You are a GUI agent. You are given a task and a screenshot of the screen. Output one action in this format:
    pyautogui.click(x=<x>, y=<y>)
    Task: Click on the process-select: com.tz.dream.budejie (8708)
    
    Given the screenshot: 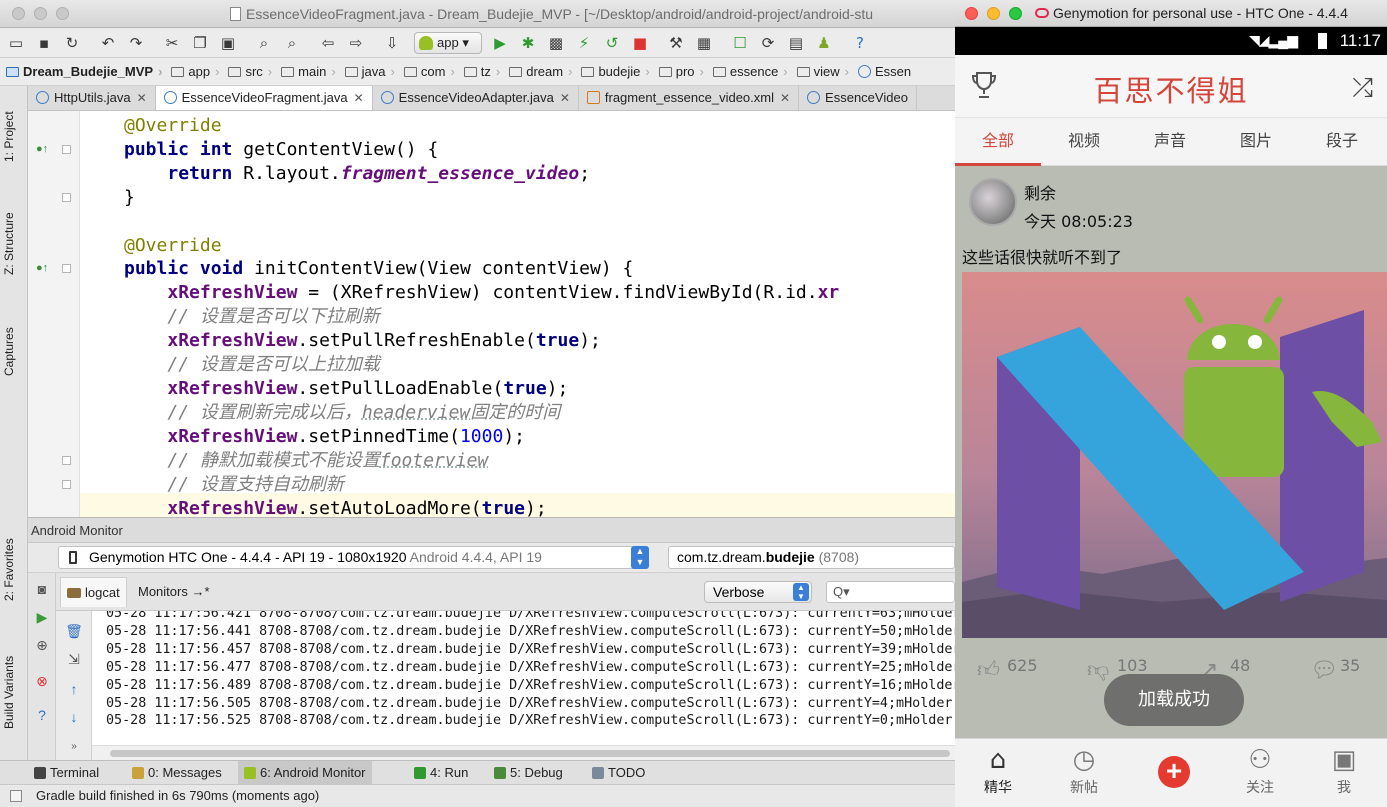 What is the action you would take?
    pyautogui.click(x=811, y=557)
    